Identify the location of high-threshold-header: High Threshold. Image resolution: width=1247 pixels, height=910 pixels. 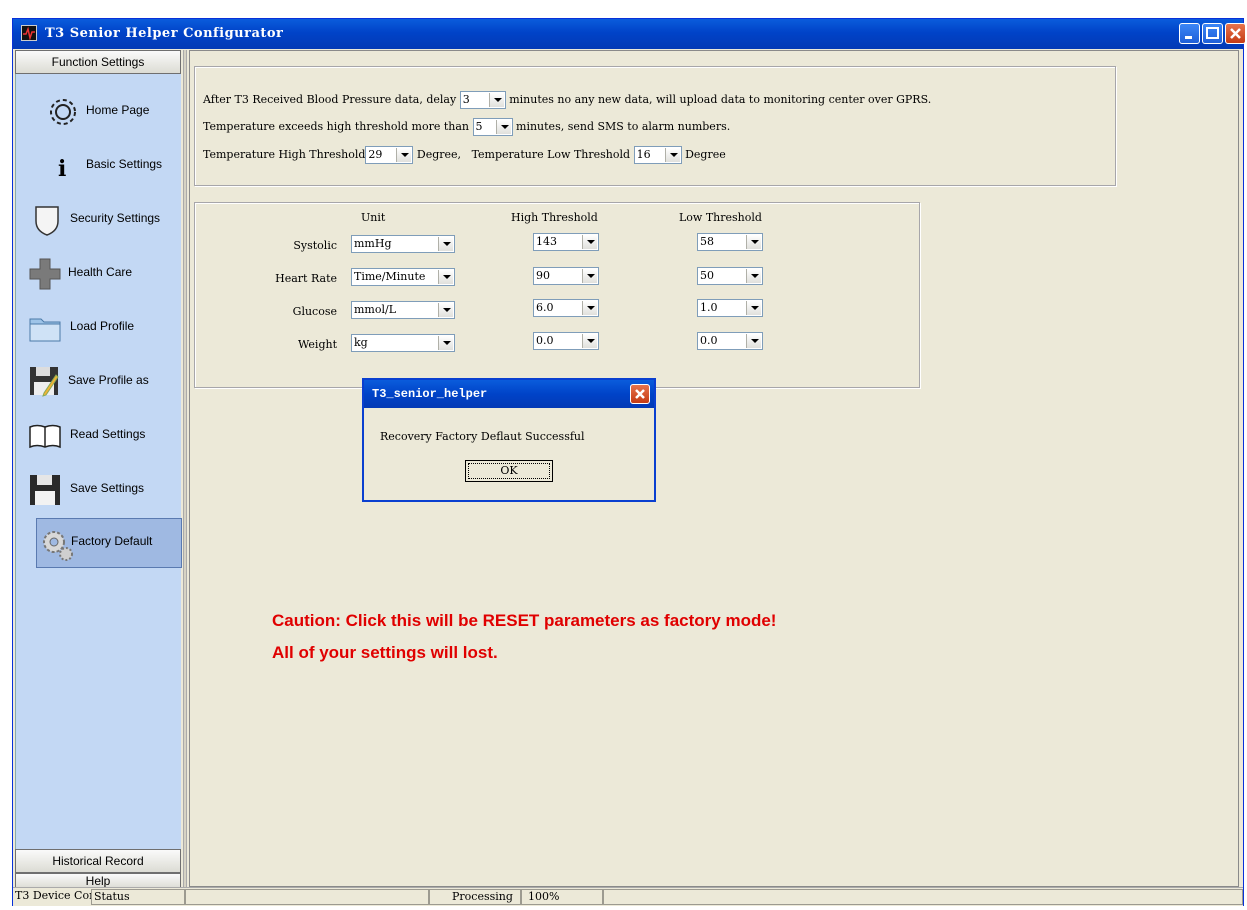
(554, 217).